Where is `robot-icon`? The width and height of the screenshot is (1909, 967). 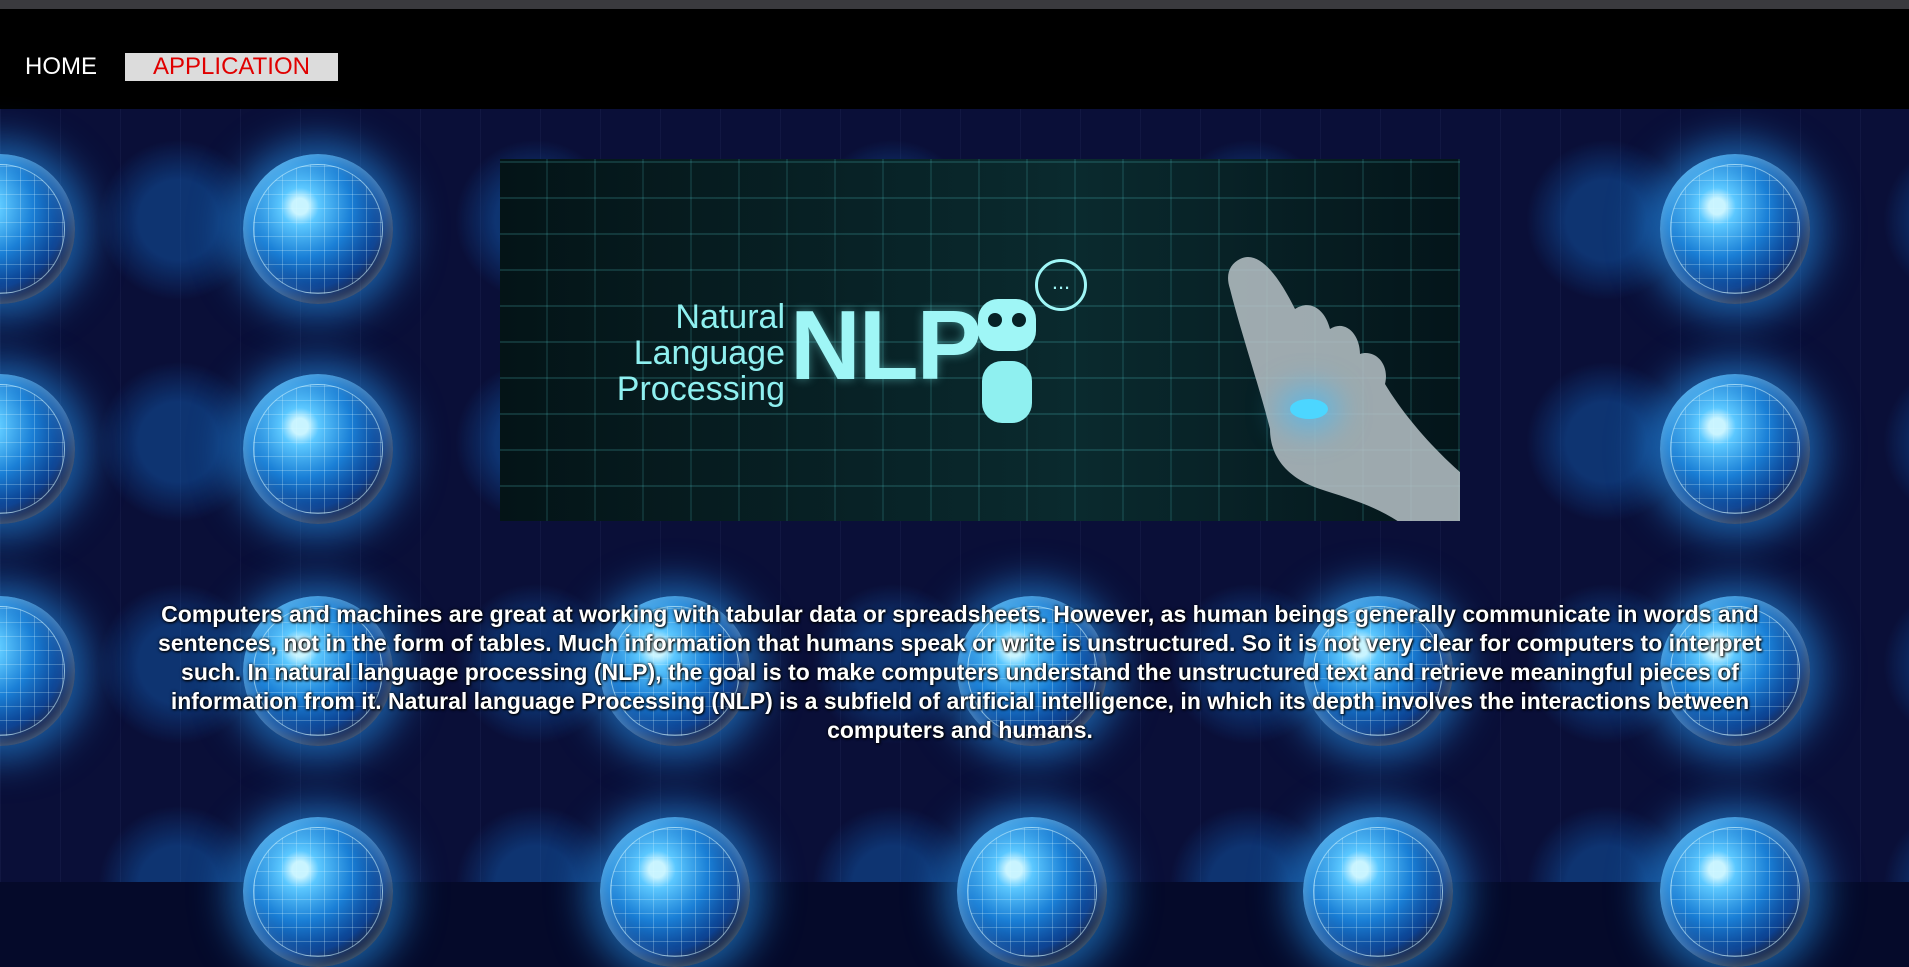
robot-icon is located at coordinates (1007, 369).